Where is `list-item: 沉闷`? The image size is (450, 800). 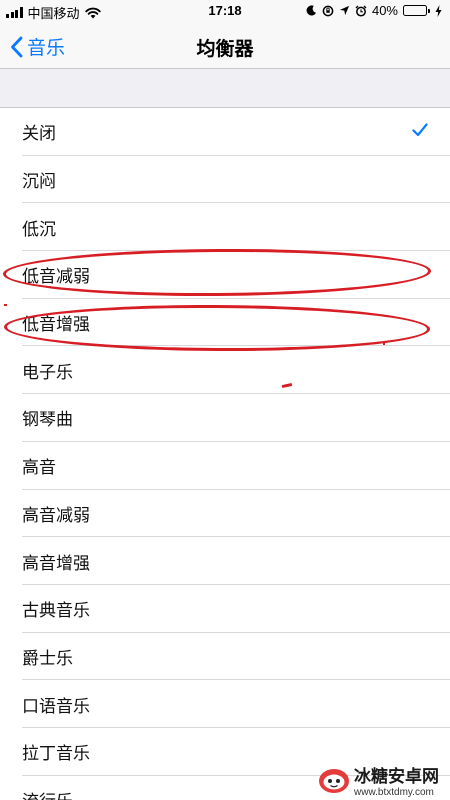
list-item: 沉闷 is located at coordinates (225, 180).